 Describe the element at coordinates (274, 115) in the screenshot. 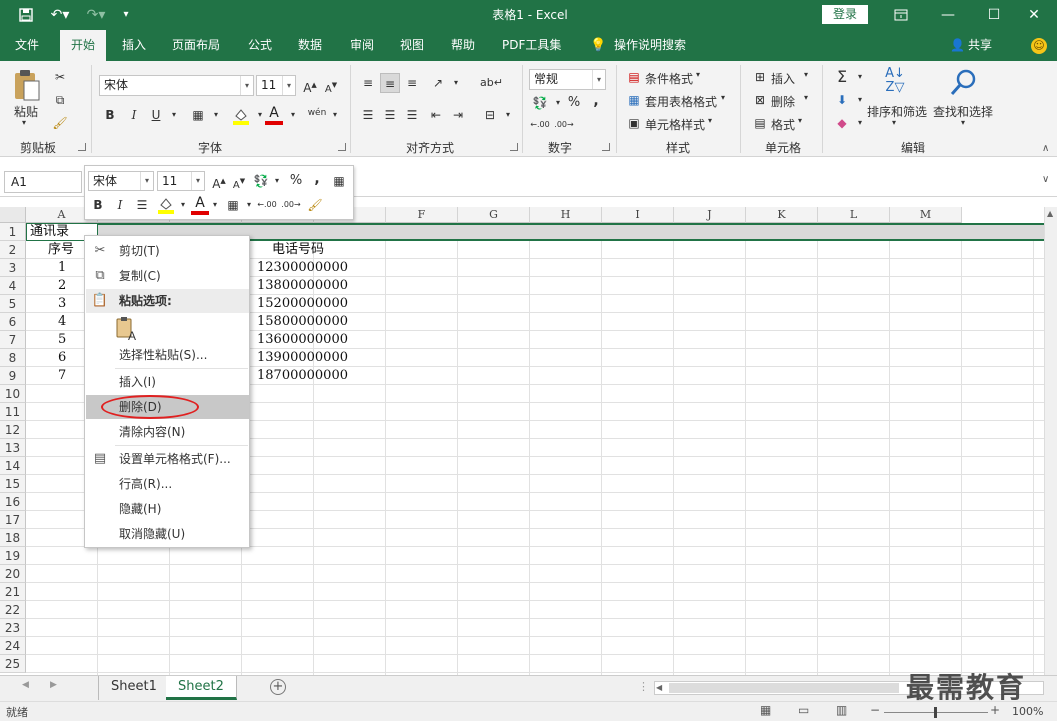

I see `font-color-icon: A` at that location.